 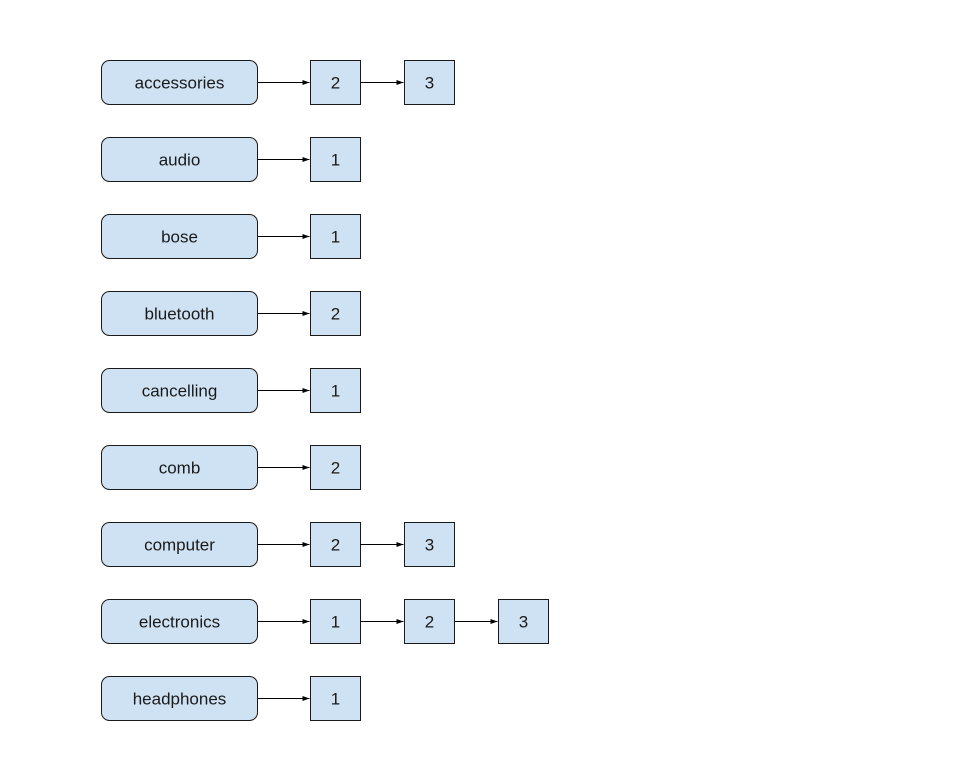 I want to click on term-label: bose, so click(x=179, y=237).